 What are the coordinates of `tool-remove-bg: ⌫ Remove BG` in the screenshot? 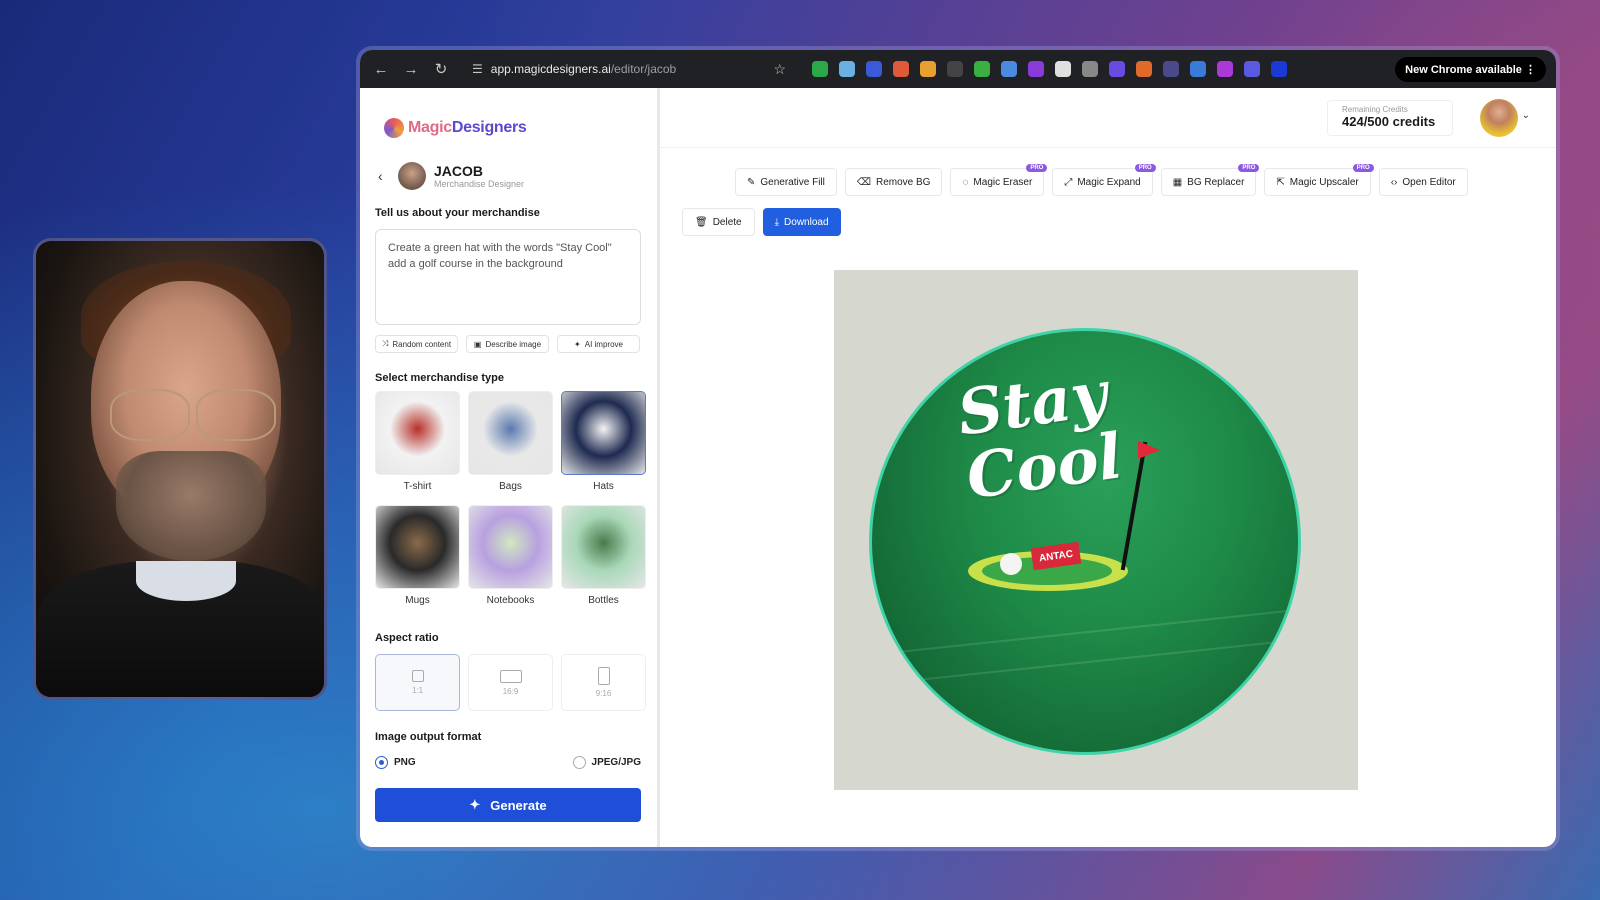 It's located at (893, 182).